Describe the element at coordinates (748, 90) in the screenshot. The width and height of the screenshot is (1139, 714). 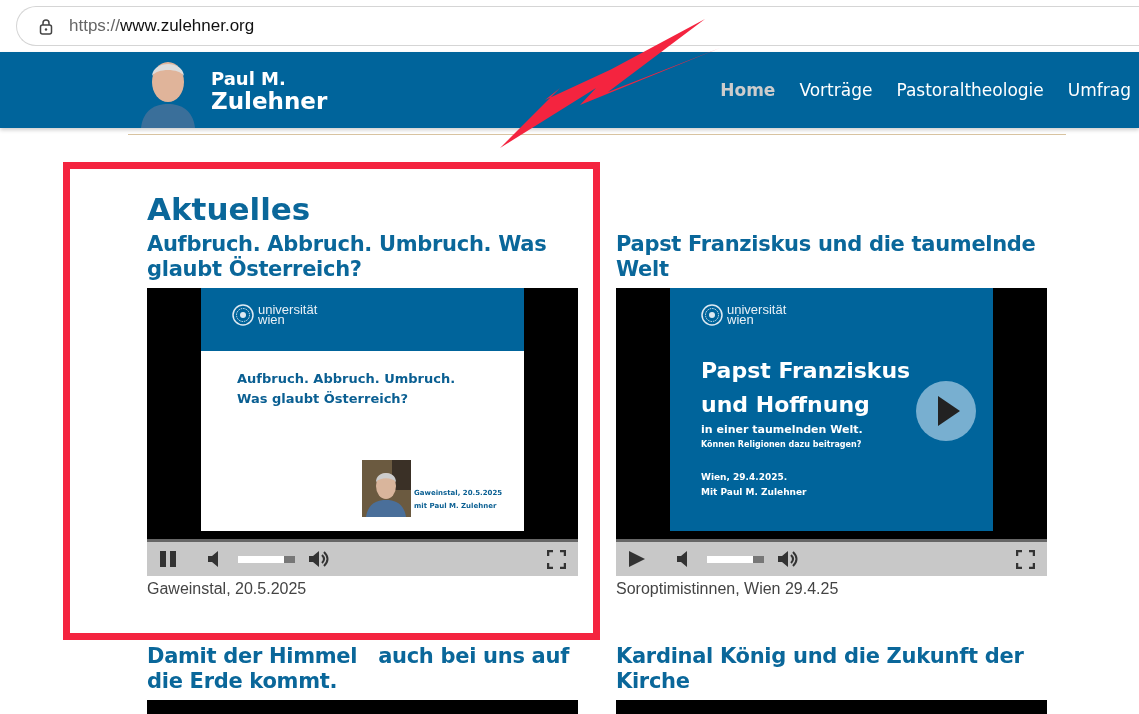
I see `nav-link: Home` at that location.